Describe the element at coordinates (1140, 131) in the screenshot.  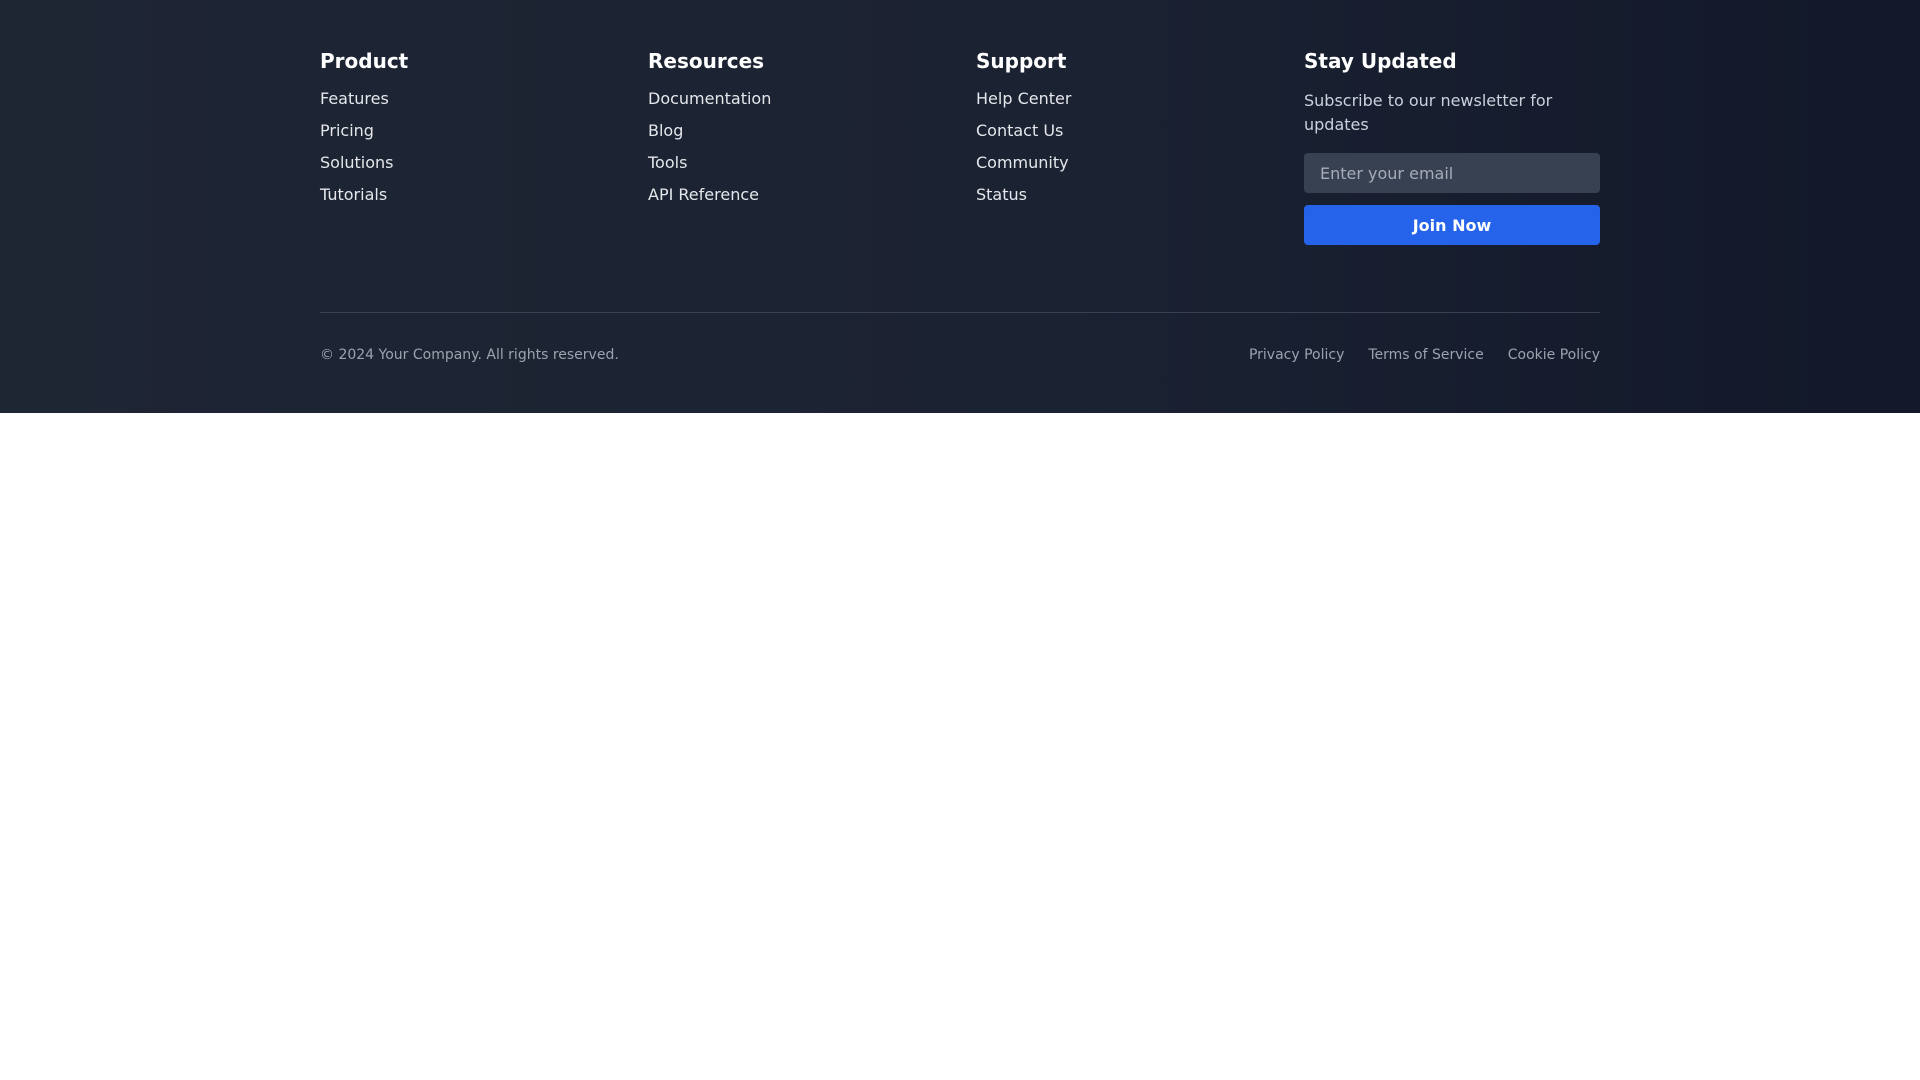
I see `link-contact-us: Contact Us` at that location.